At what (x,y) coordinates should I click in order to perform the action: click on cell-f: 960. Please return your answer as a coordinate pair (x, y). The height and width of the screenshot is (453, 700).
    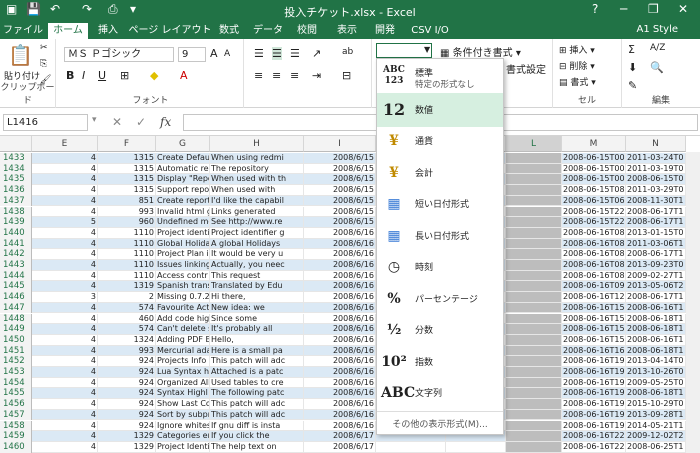
    Looking at the image, I should click on (127, 222).